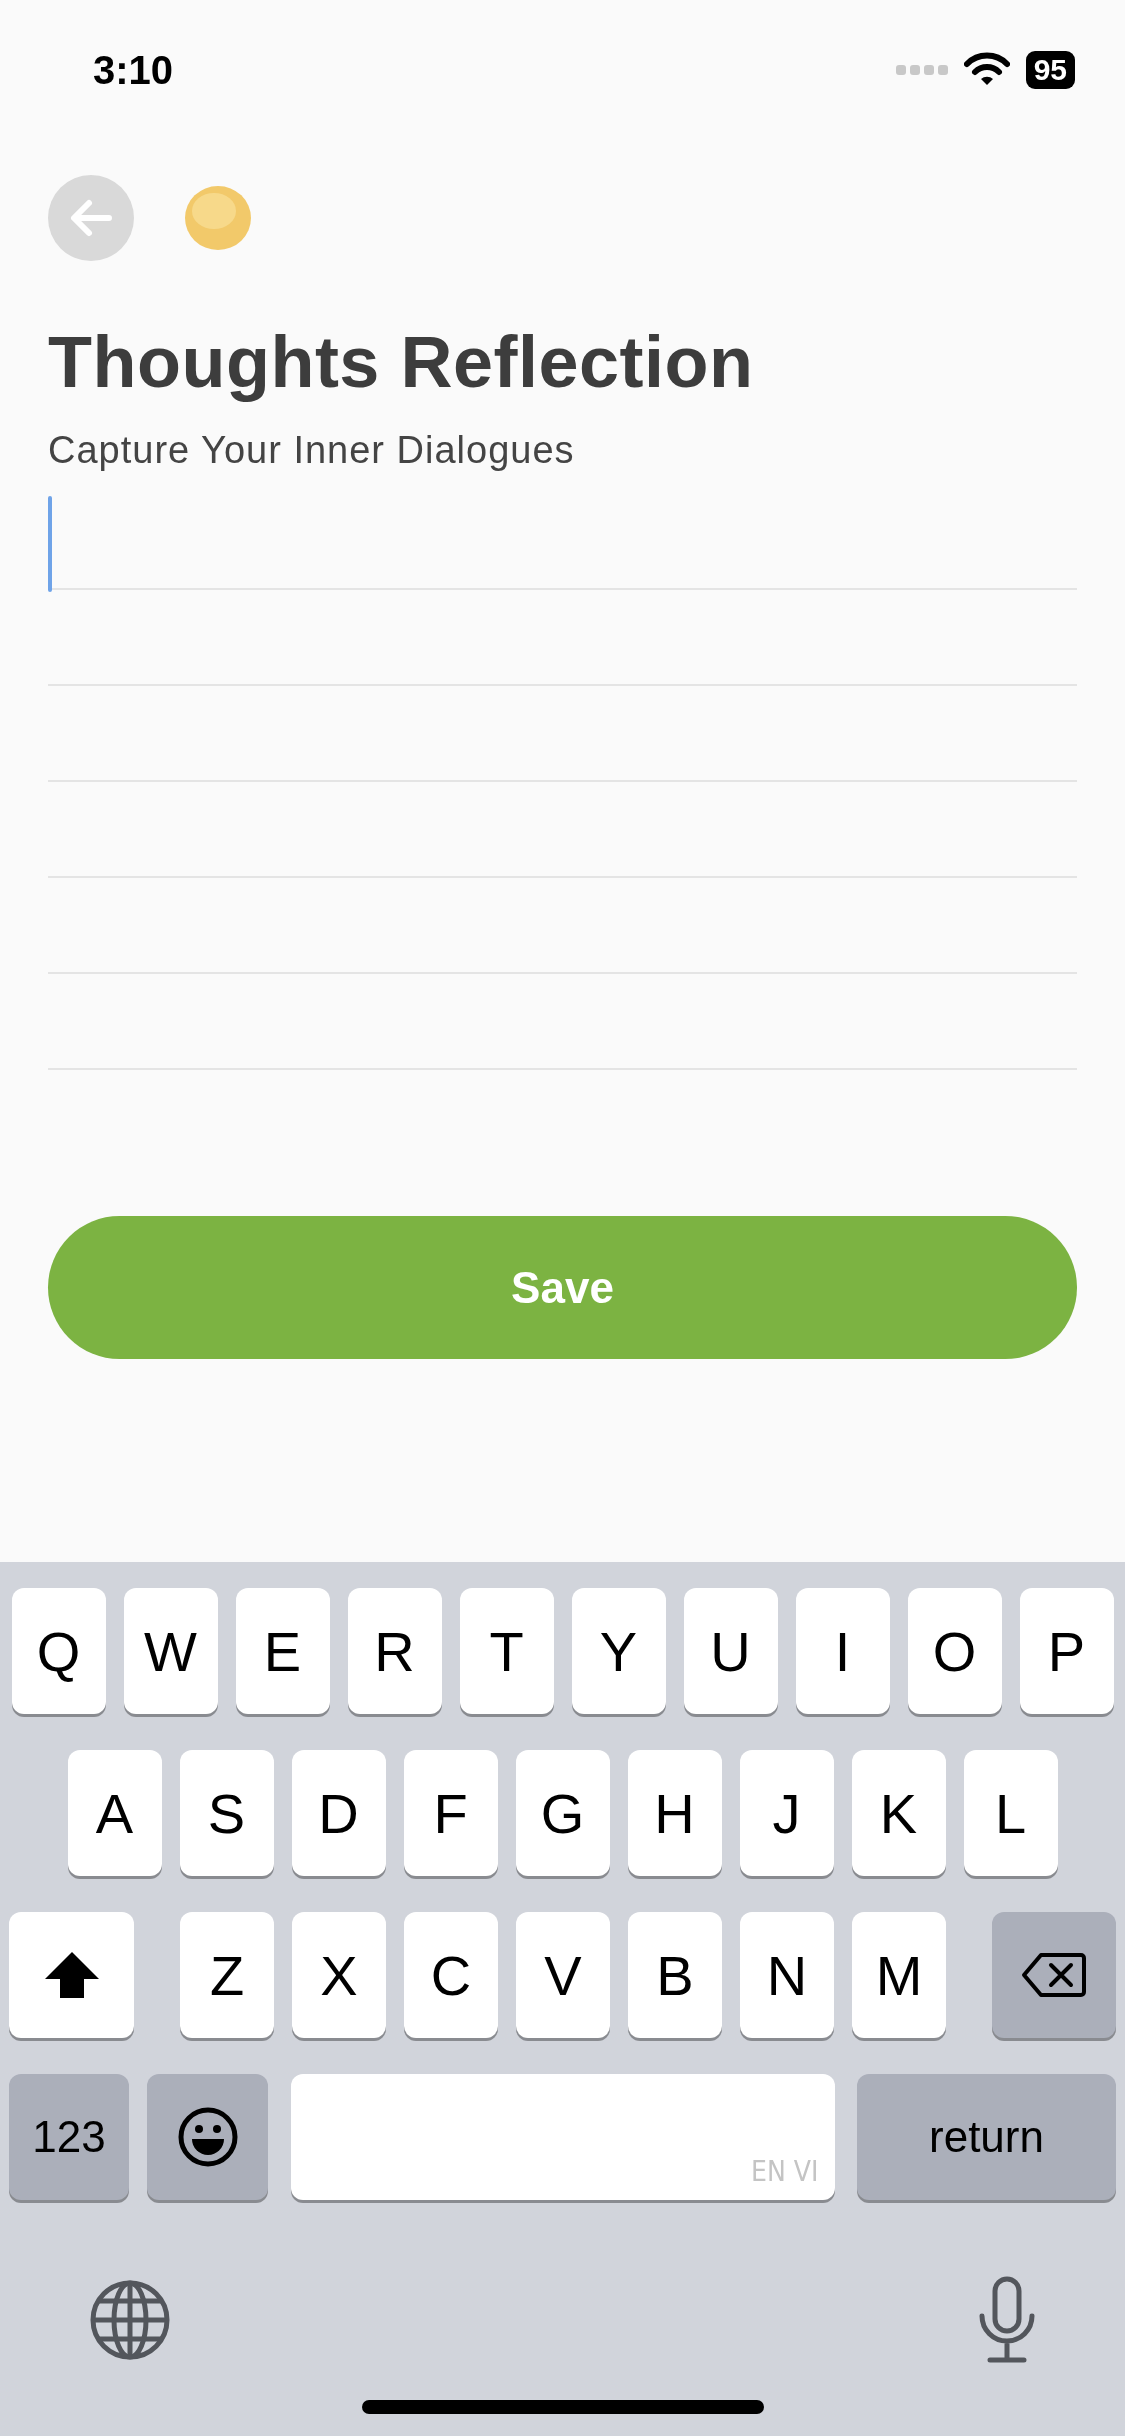 This screenshot has height=2436, width=1125. What do you see at coordinates (986, 2137) in the screenshot?
I see `return-key: return` at bounding box center [986, 2137].